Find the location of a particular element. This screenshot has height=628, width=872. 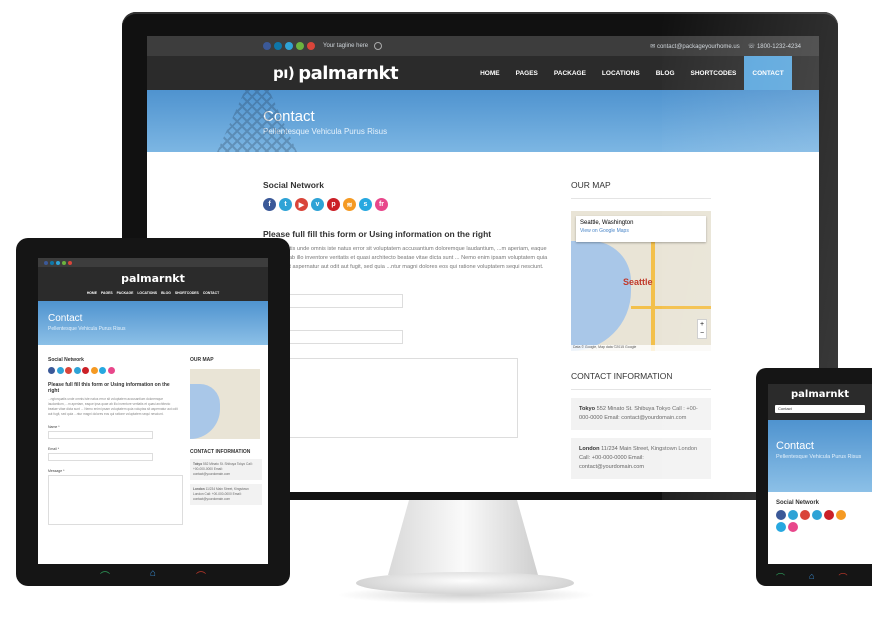

phone-logo: palmarnkt is located at coordinates (820, 392).